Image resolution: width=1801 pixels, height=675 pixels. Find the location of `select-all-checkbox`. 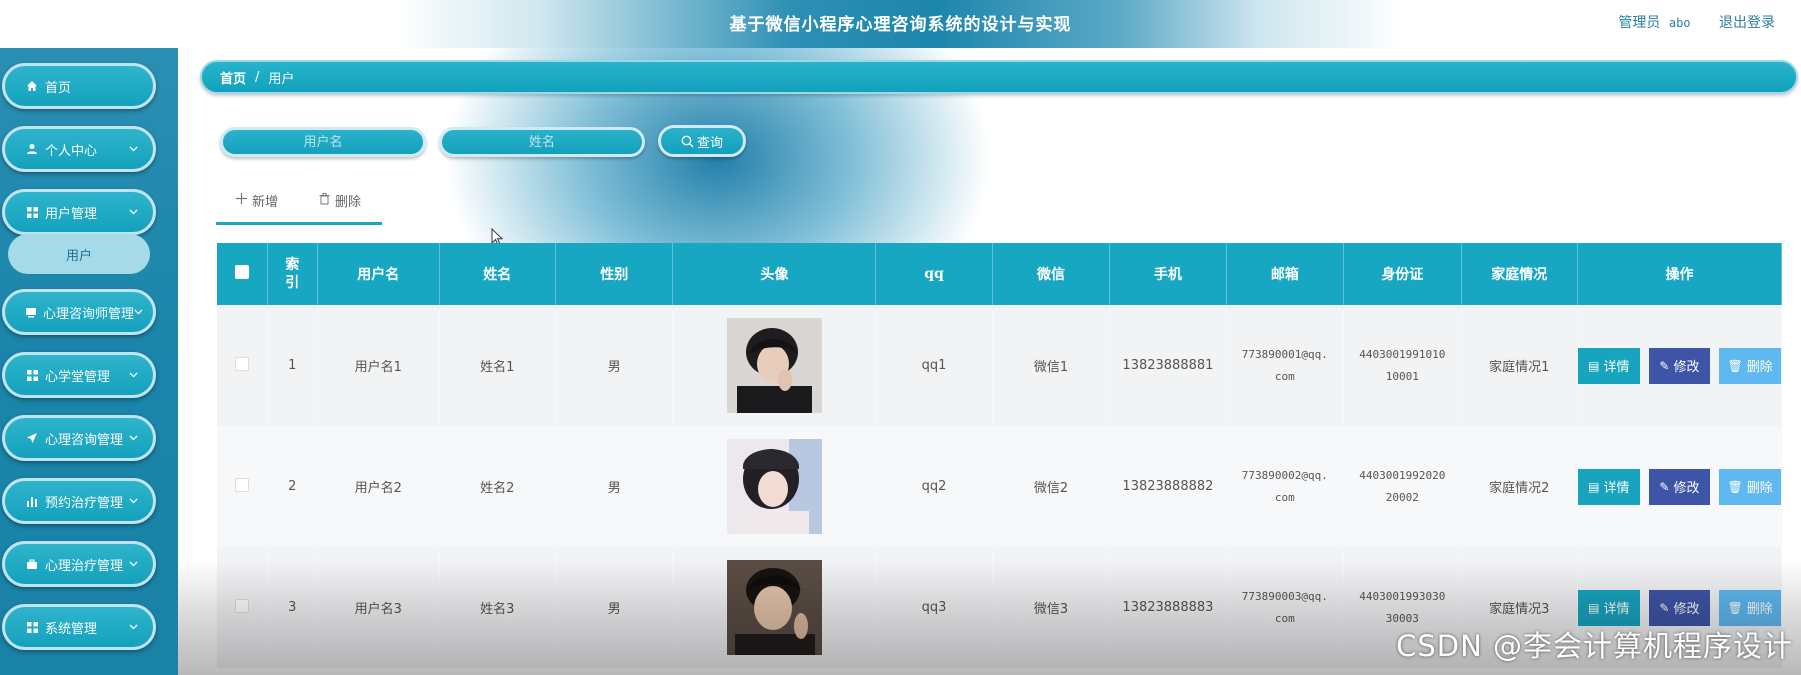

select-all-checkbox is located at coordinates (242, 274).